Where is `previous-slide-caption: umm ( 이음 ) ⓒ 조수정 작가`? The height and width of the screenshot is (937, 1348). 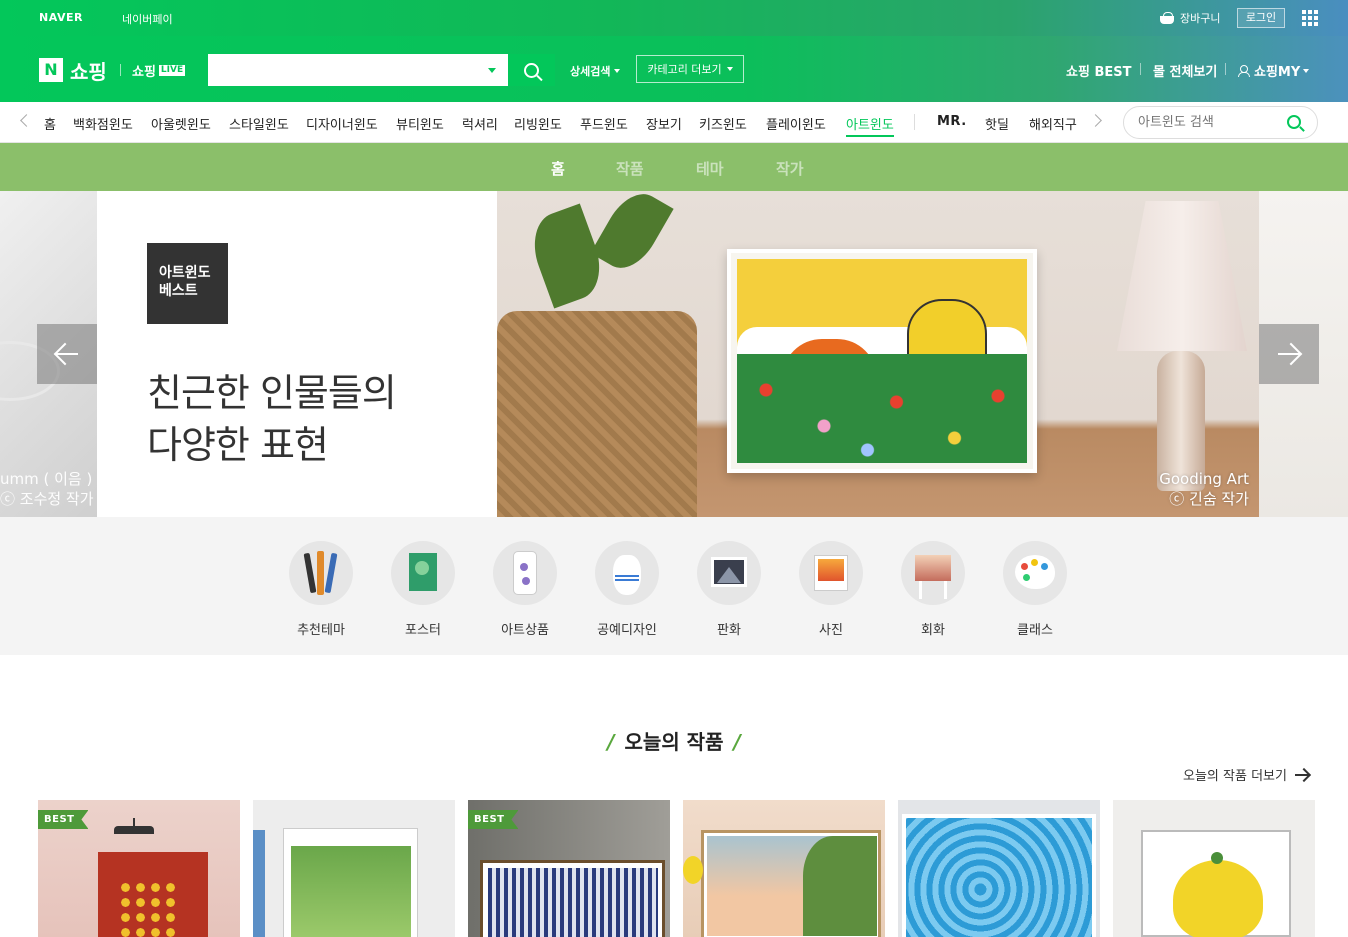
previous-slide-caption: umm ( 이음 ) ⓒ 조수정 작가 is located at coordinates (47, 489).